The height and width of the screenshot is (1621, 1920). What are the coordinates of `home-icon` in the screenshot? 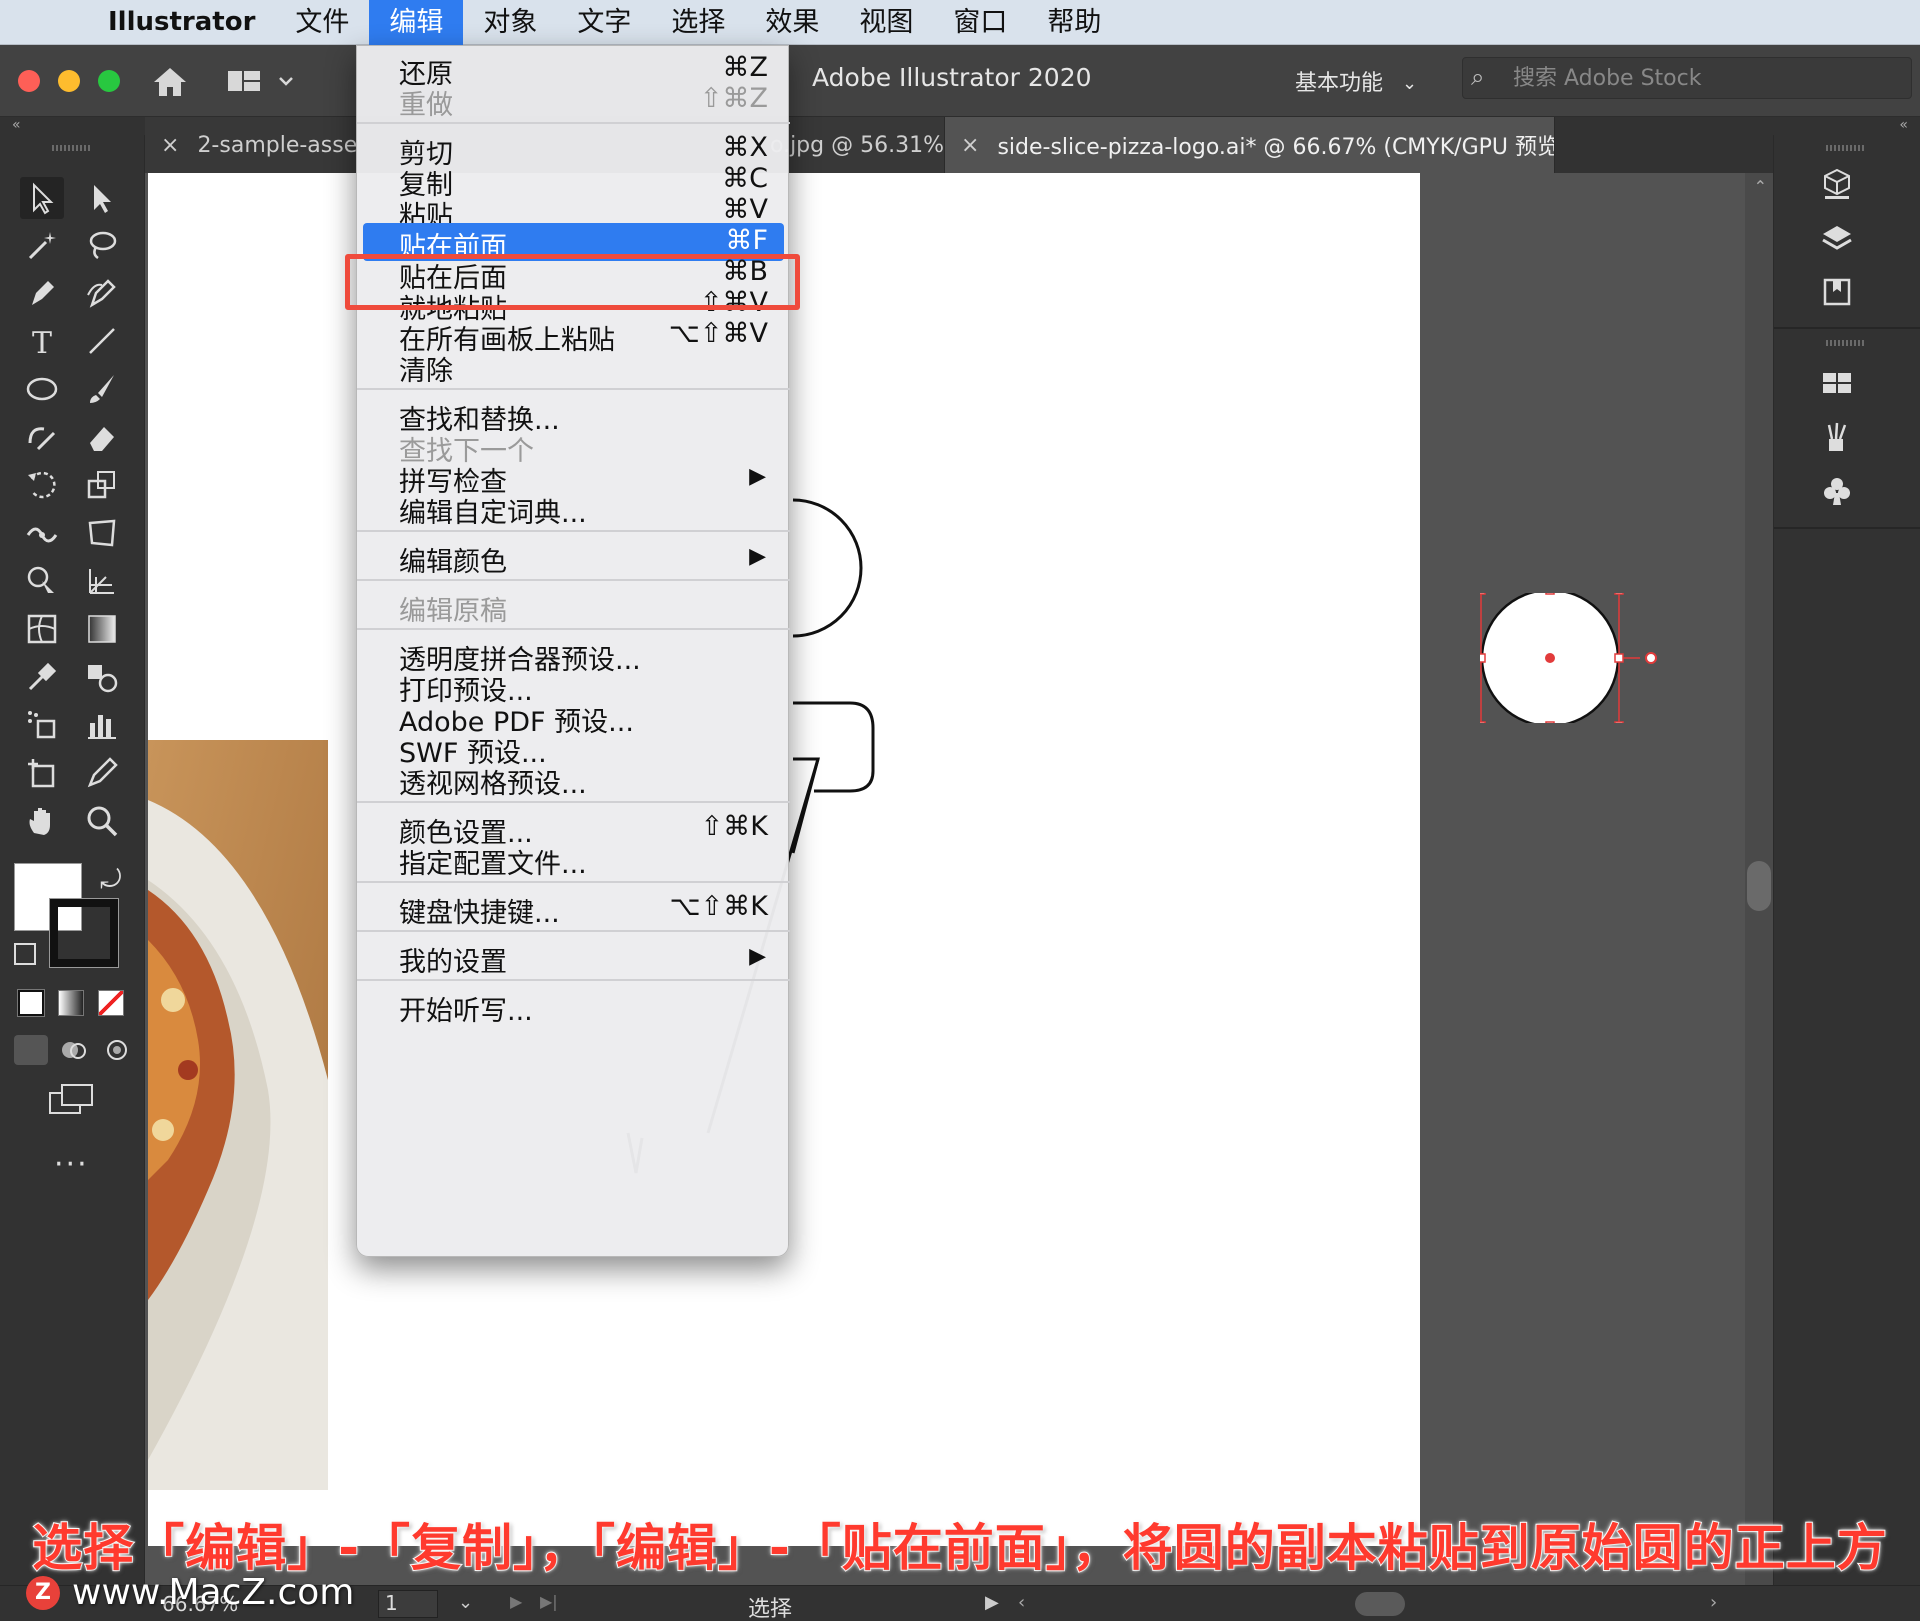 It's located at (170, 82).